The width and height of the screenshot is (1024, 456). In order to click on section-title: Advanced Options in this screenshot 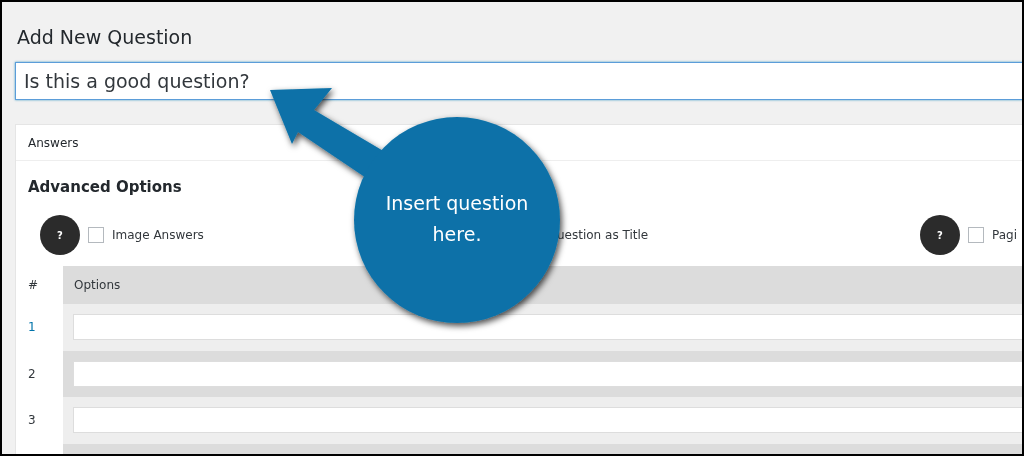, I will do `click(105, 187)`.